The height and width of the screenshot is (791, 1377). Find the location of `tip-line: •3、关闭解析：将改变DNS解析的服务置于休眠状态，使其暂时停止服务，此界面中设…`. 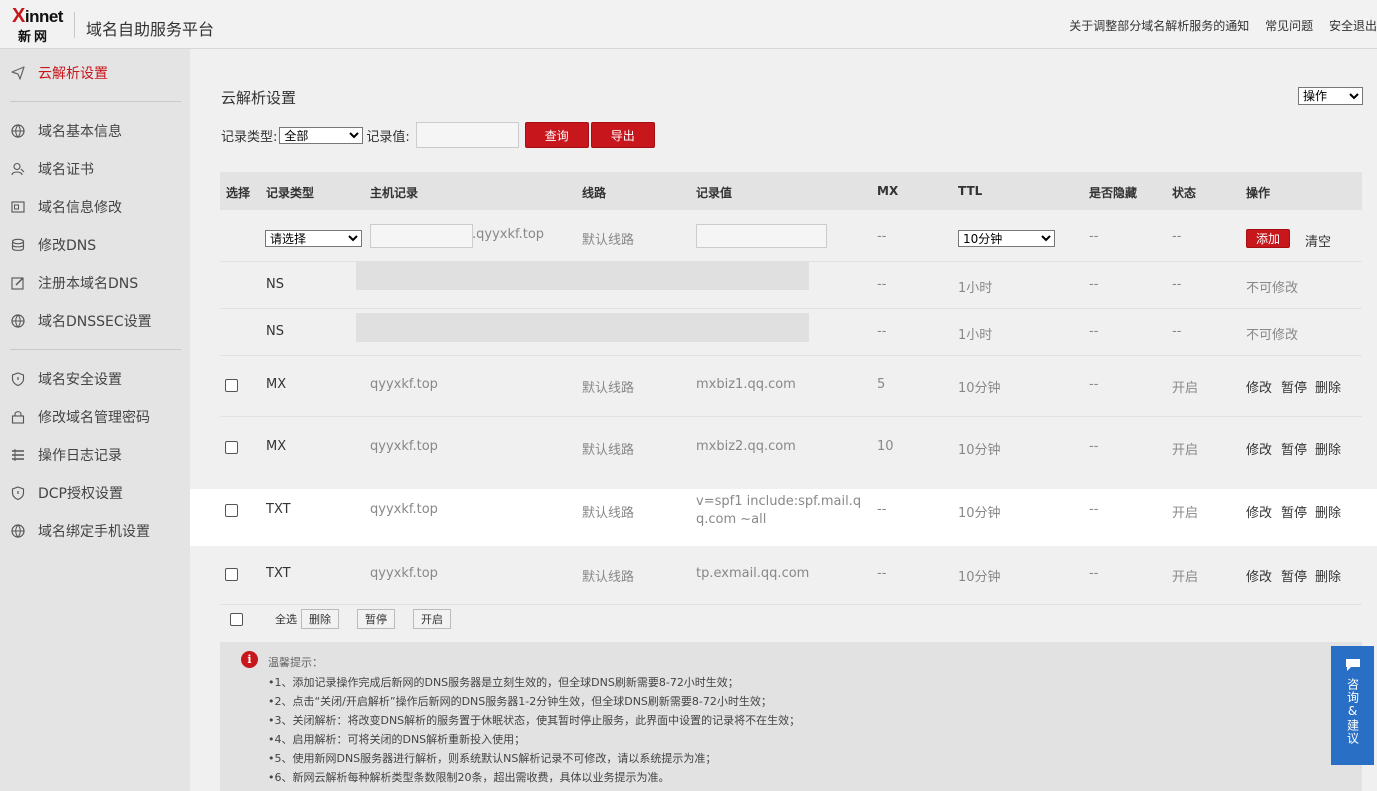

tip-line: •3、关闭解析：将改变DNS解析的服务置于休眠状态，使其暂时停止服务，此界面中设… is located at coordinates (534, 720).